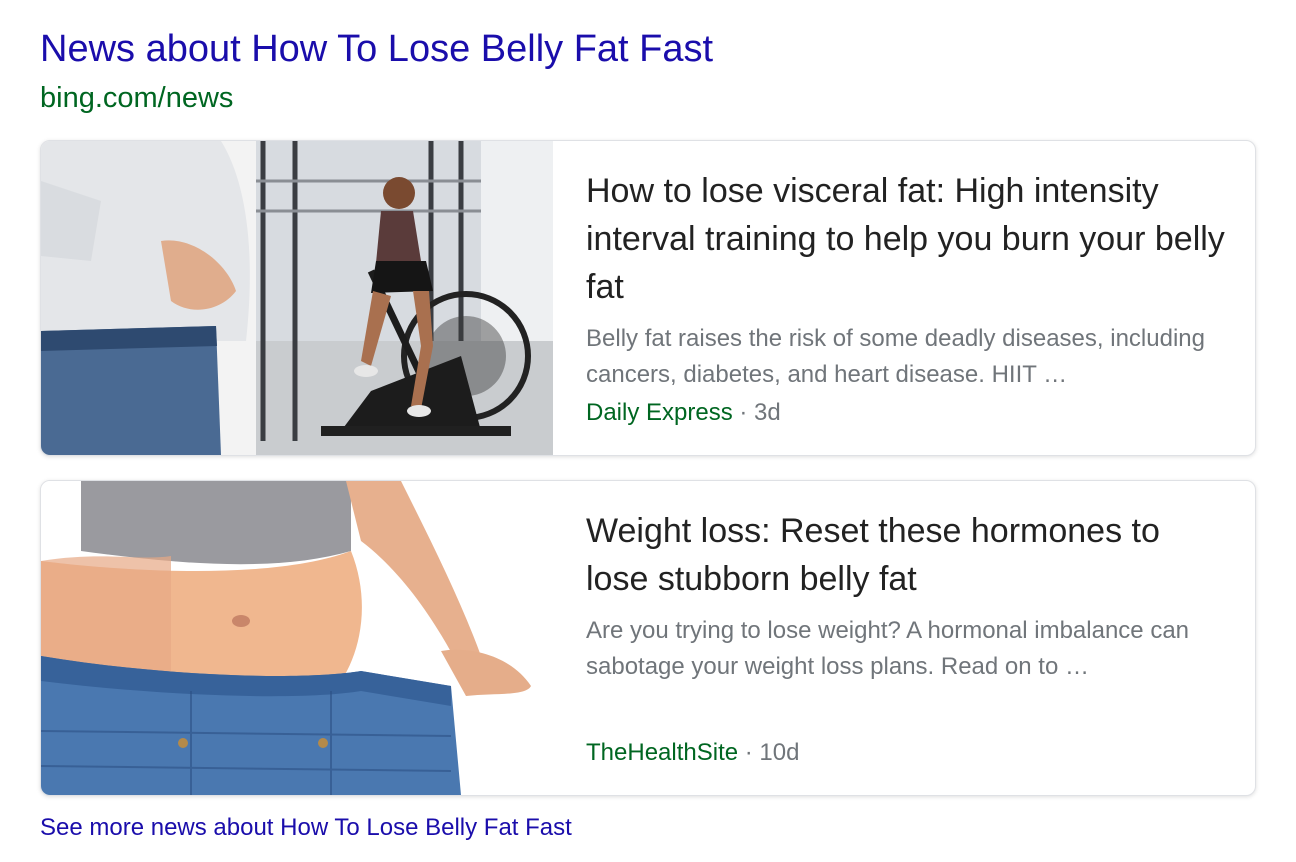  Describe the element at coordinates (297, 638) in the screenshot. I see `news-thumbnail-belly-jeans` at that location.